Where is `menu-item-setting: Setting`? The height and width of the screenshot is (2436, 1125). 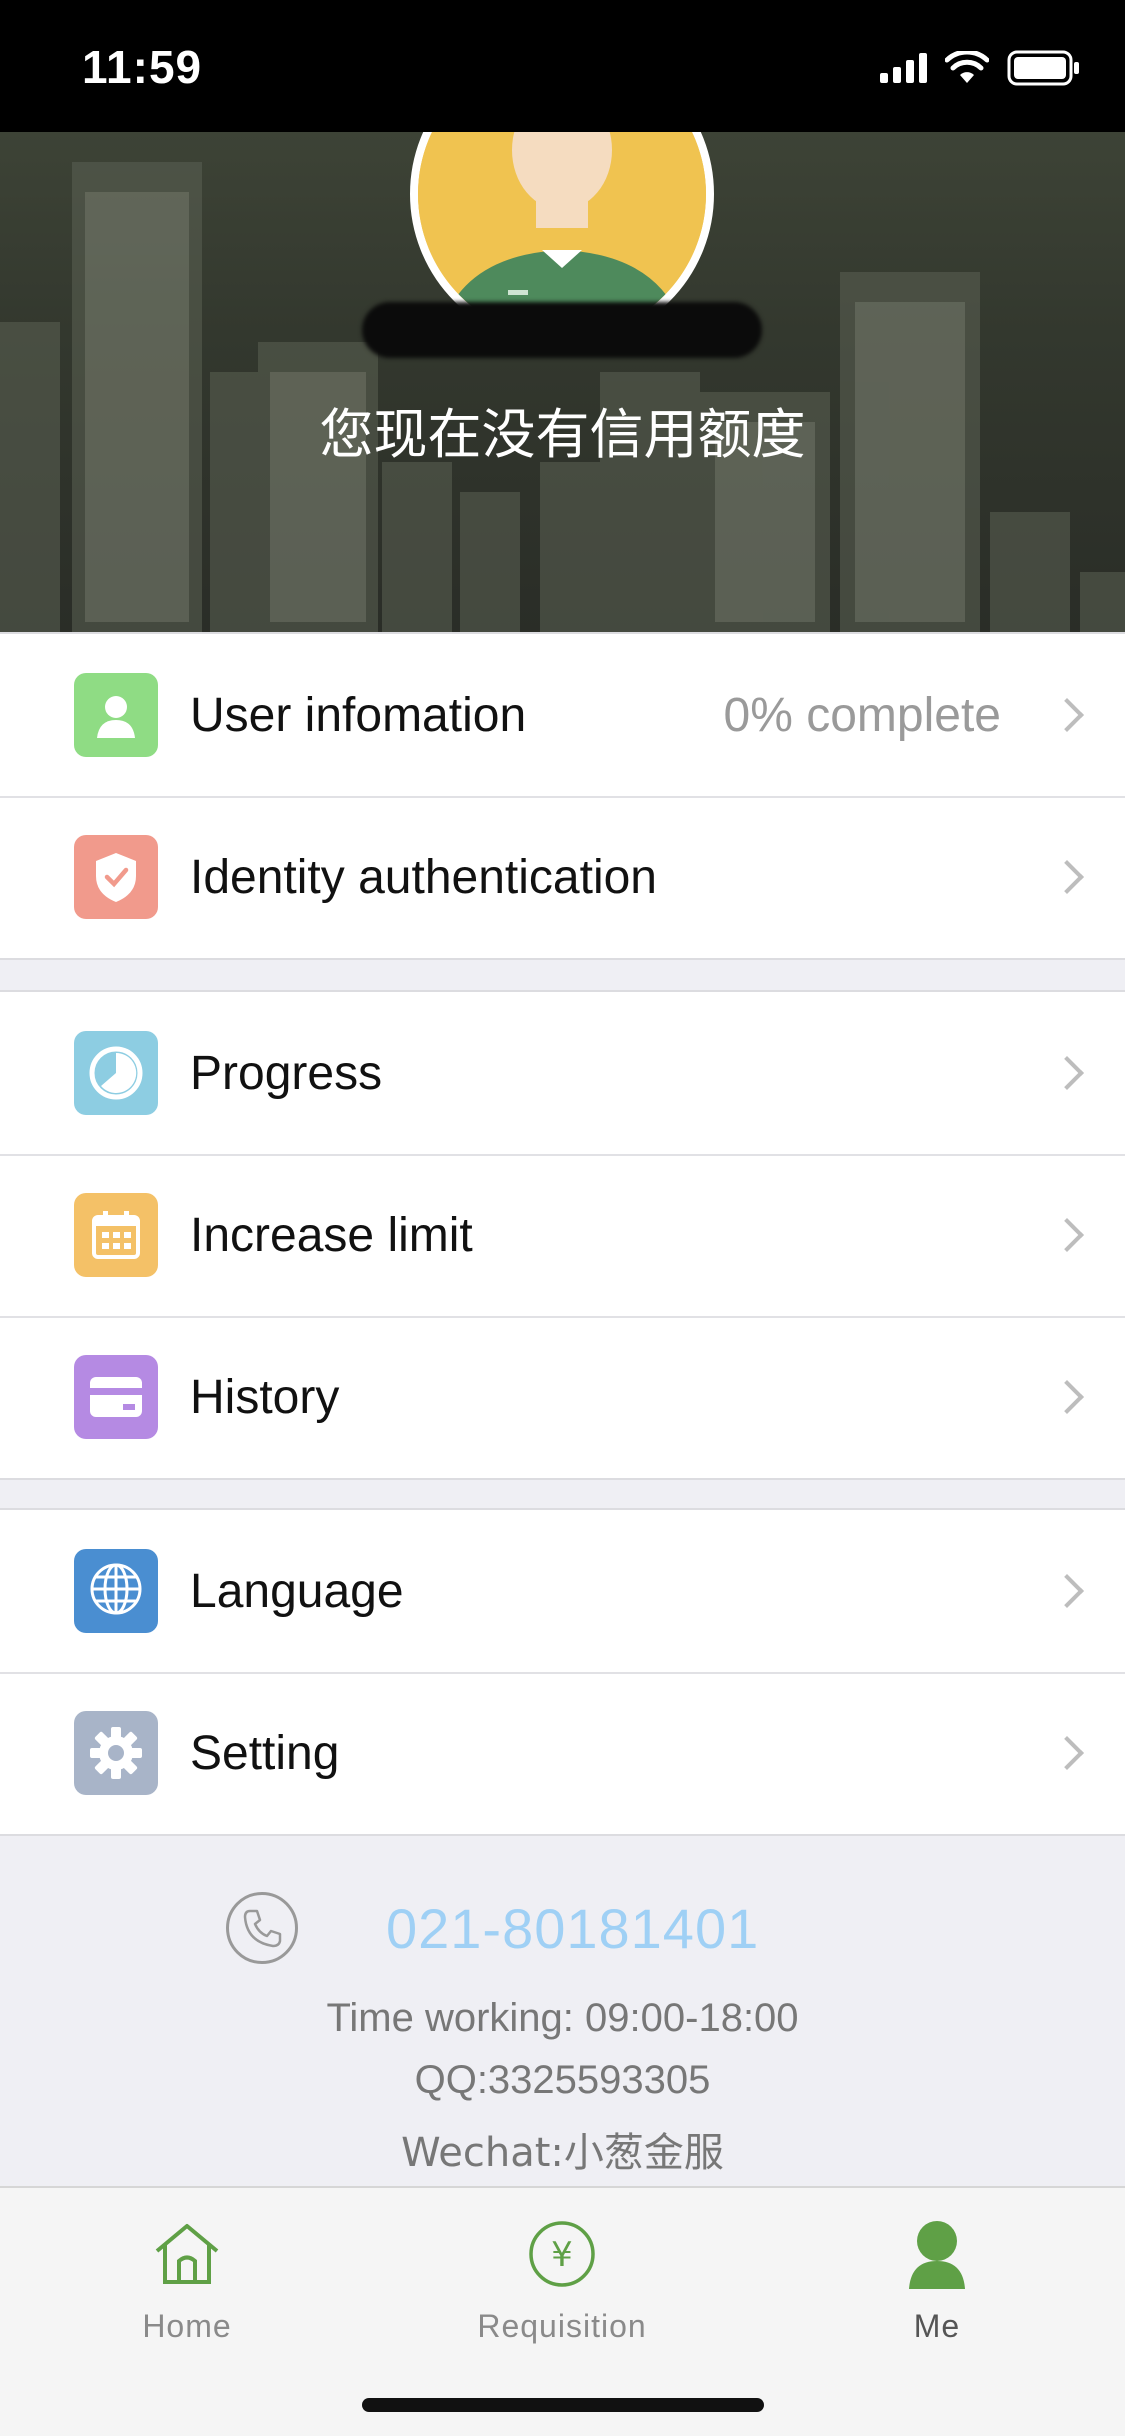 menu-item-setting: Setting is located at coordinates (562, 1753).